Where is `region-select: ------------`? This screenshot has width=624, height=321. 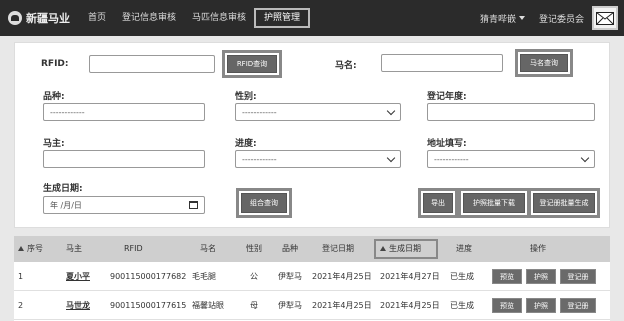 region-select: ------------ is located at coordinates (511, 159).